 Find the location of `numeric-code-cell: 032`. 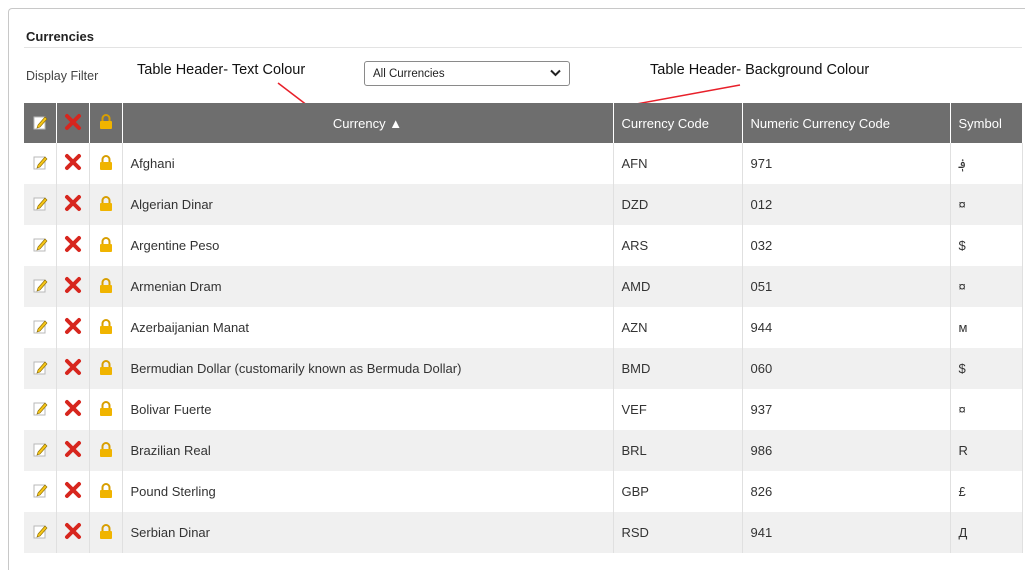

numeric-code-cell: 032 is located at coordinates (846, 245).